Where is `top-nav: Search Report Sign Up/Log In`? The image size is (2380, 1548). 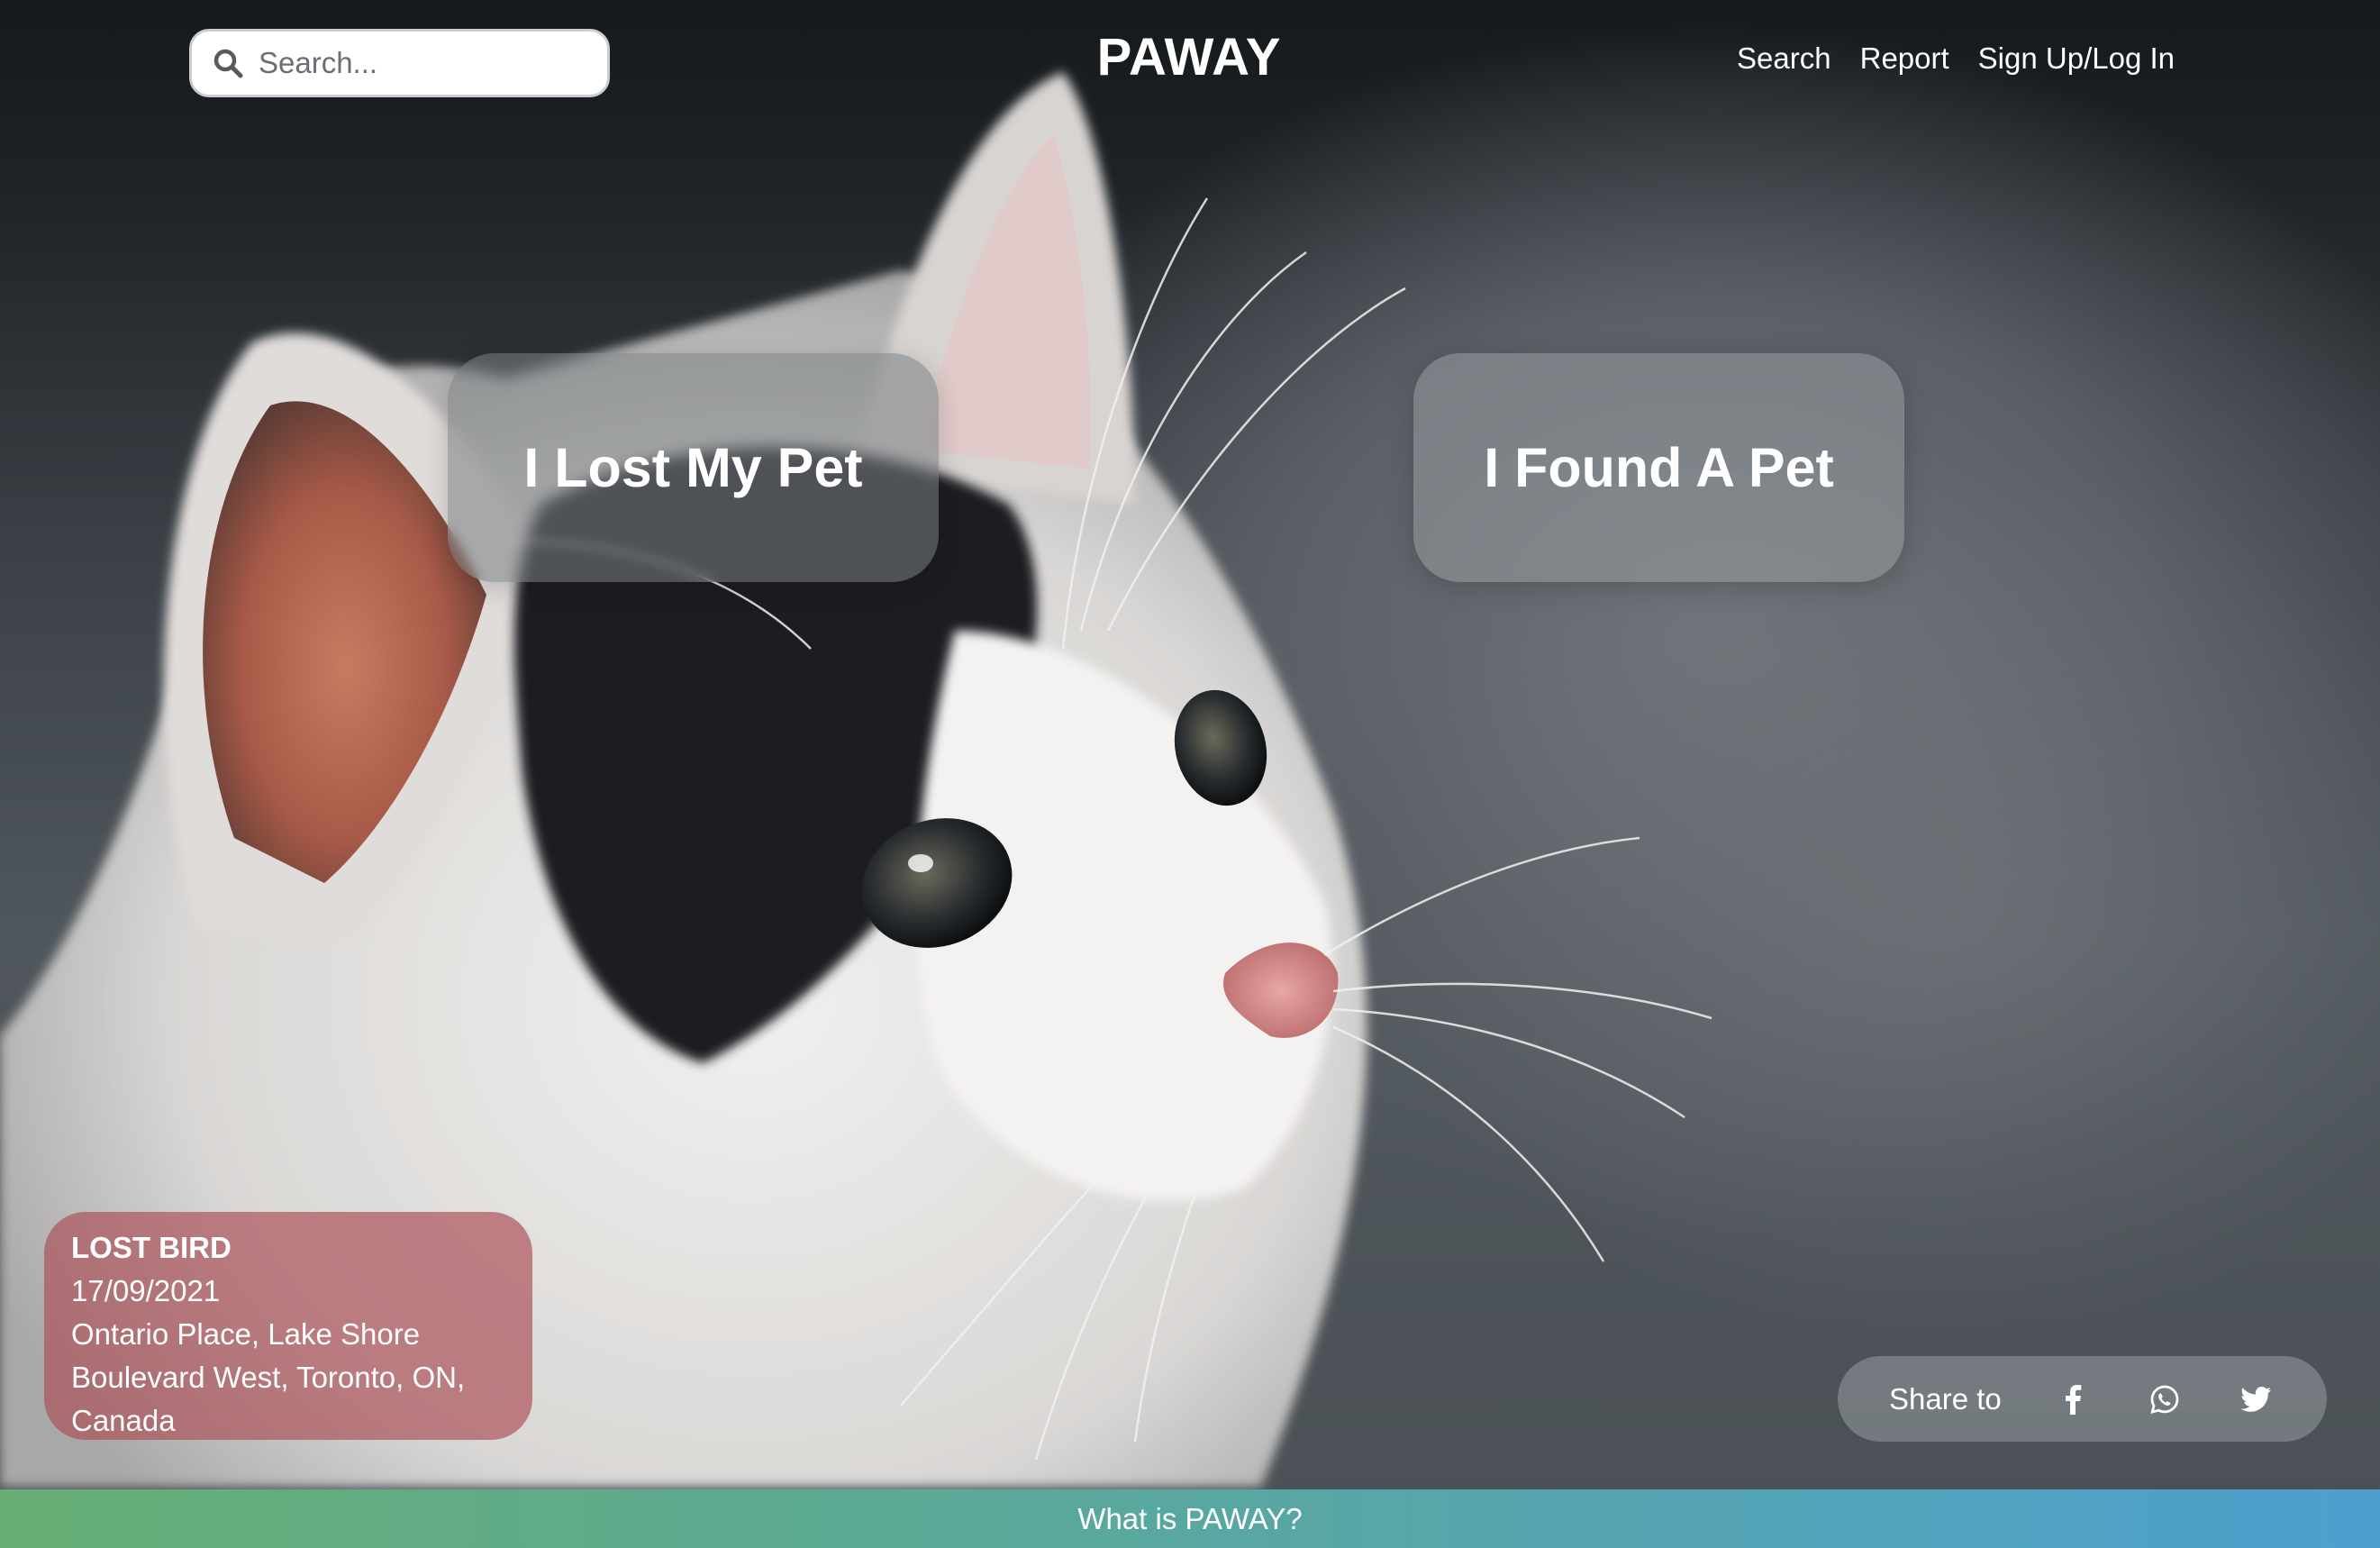
top-nav: Search Report Sign Up/Log In is located at coordinates (1956, 58).